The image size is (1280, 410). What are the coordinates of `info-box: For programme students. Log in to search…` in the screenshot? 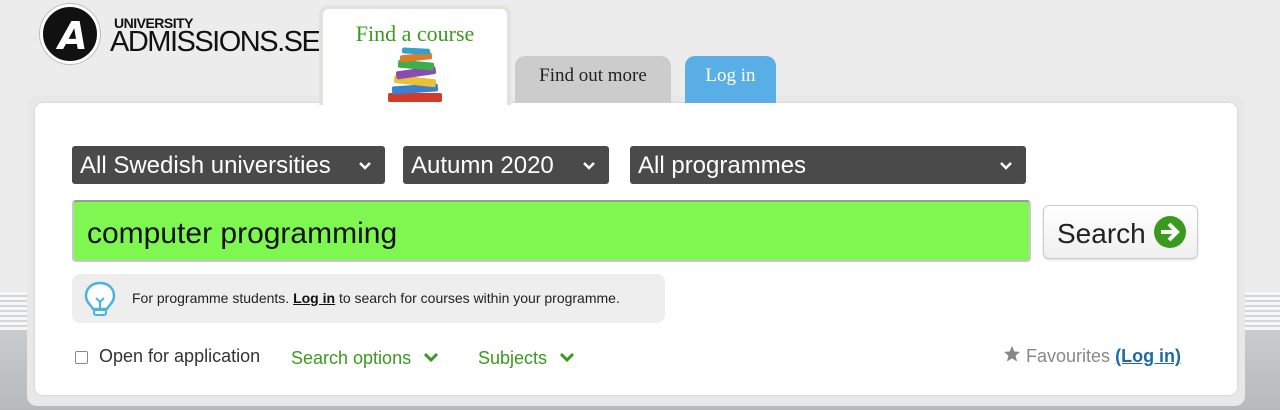 It's located at (368, 298).